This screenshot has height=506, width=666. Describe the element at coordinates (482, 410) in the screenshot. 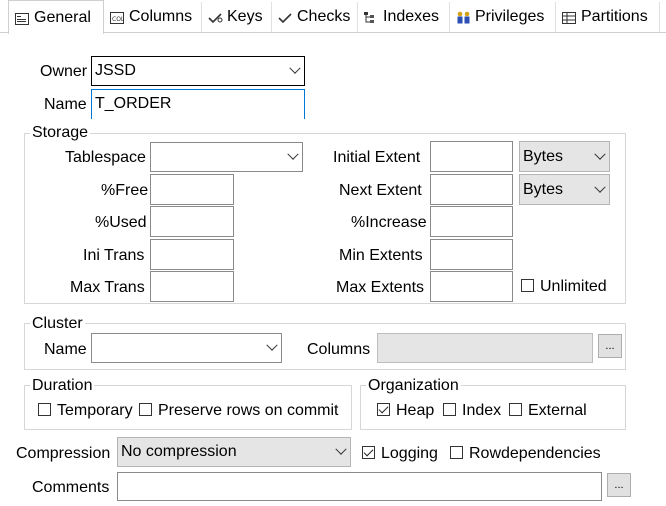

I see `index-label: Index` at that location.